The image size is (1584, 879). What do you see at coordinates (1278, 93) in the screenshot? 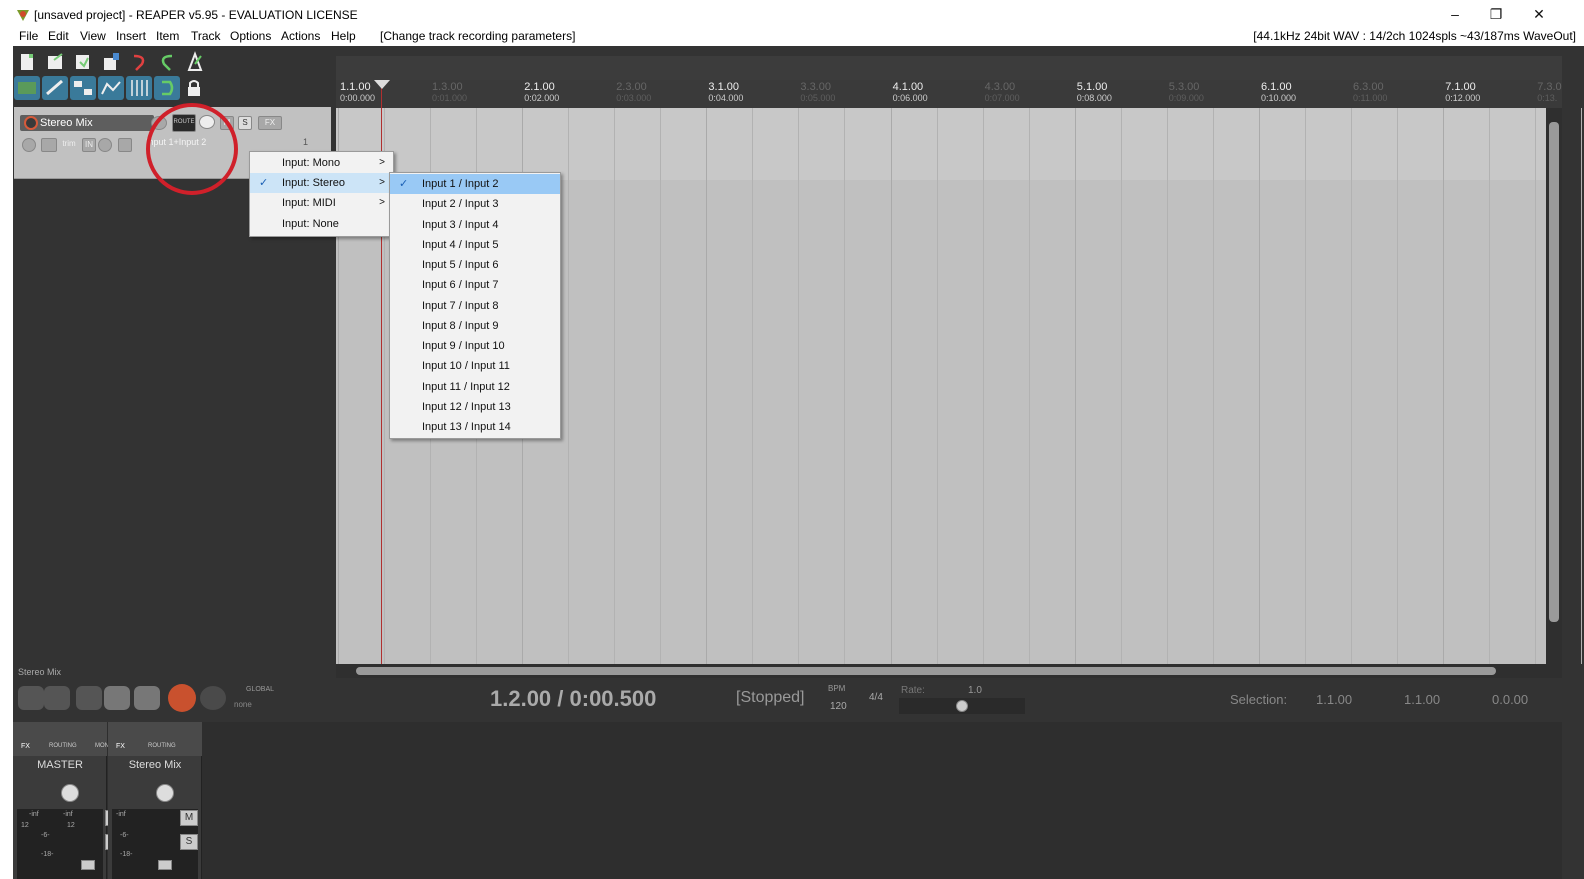
I see `ruler-label-major: 6.1.00 0:10.000` at bounding box center [1278, 93].